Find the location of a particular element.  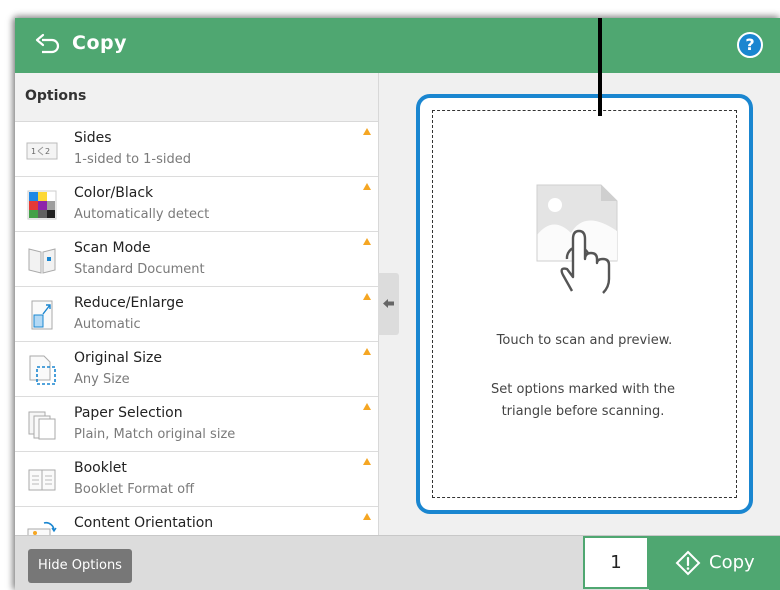

start-diamond-icon is located at coordinates (688, 563).